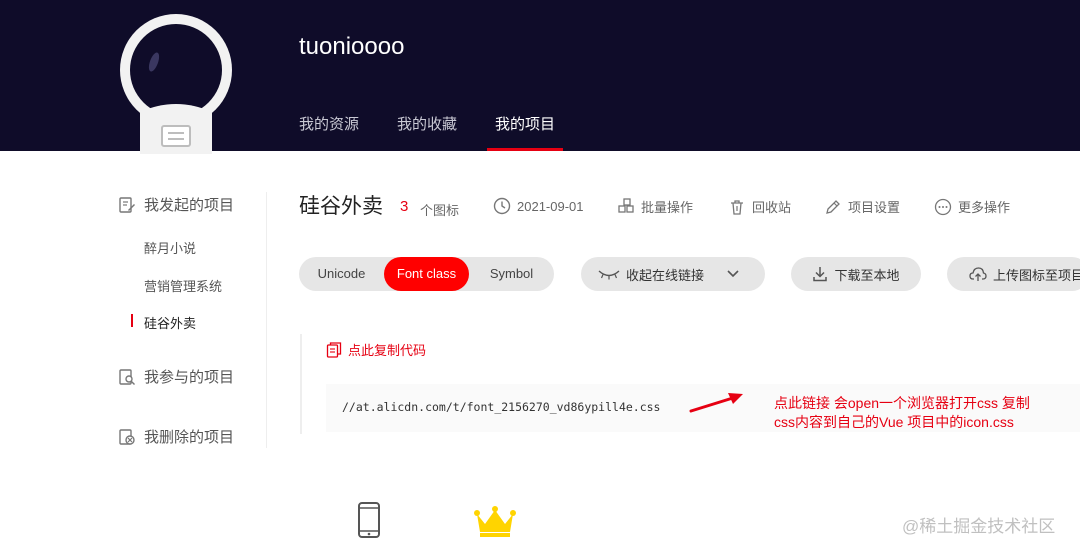 This screenshot has width=1080, height=551. Describe the element at coordinates (189, 205) in the screenshot. I see `sidebar-group-label: 我发起的项目` at that location.